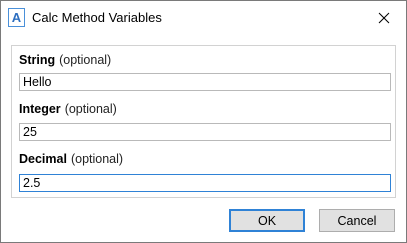  I want to click on decimal-label-name: Decimal, so click(43, 159).